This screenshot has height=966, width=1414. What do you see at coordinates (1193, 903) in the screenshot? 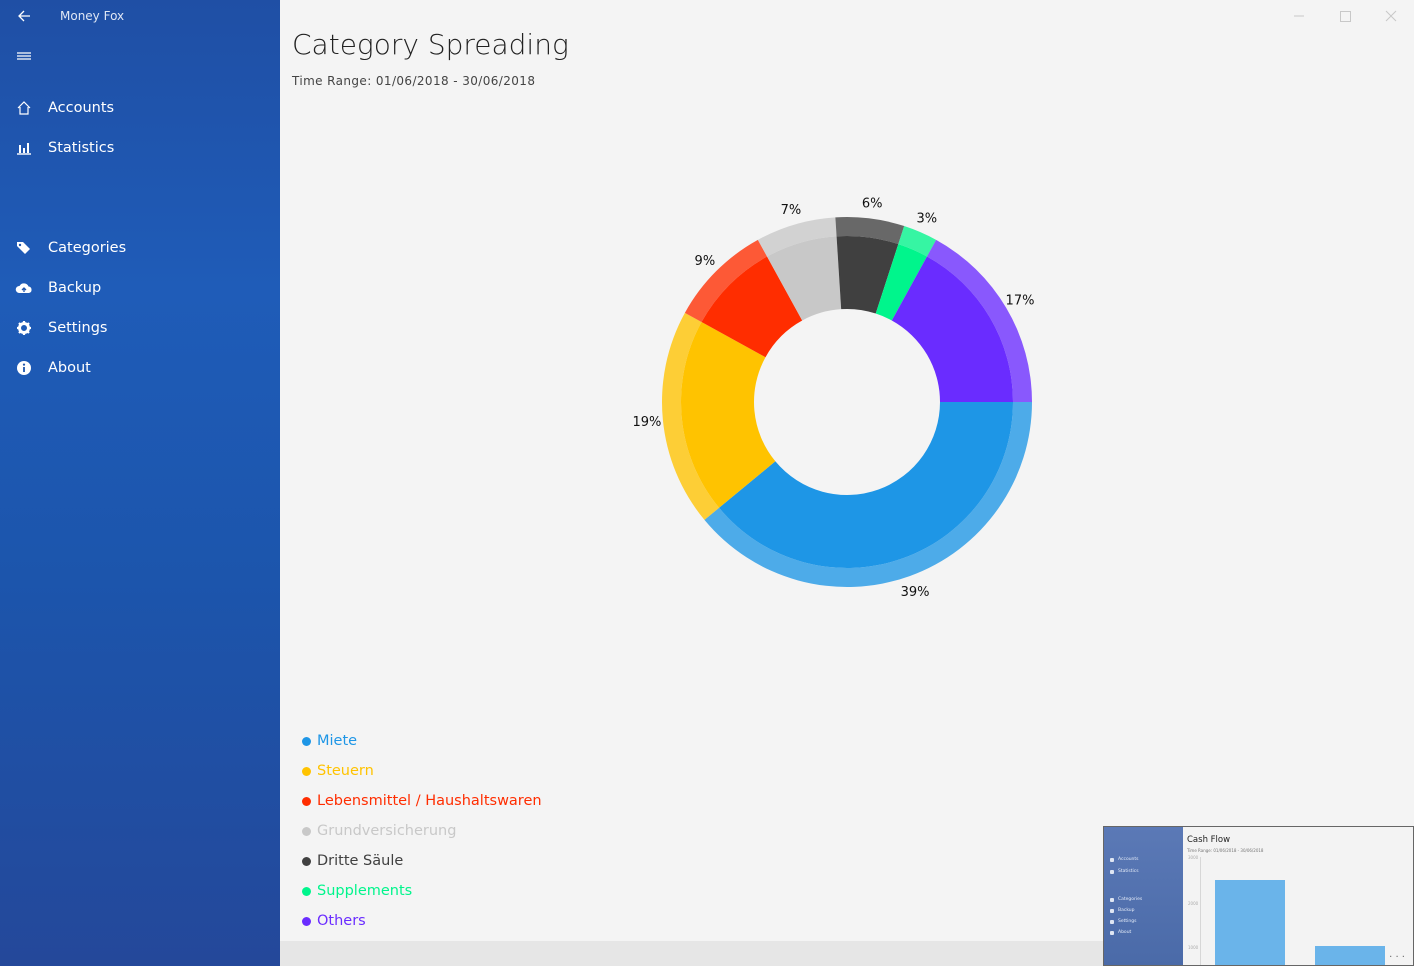
I see `preview-tick: 2000` at bounding box center [1193, 903].